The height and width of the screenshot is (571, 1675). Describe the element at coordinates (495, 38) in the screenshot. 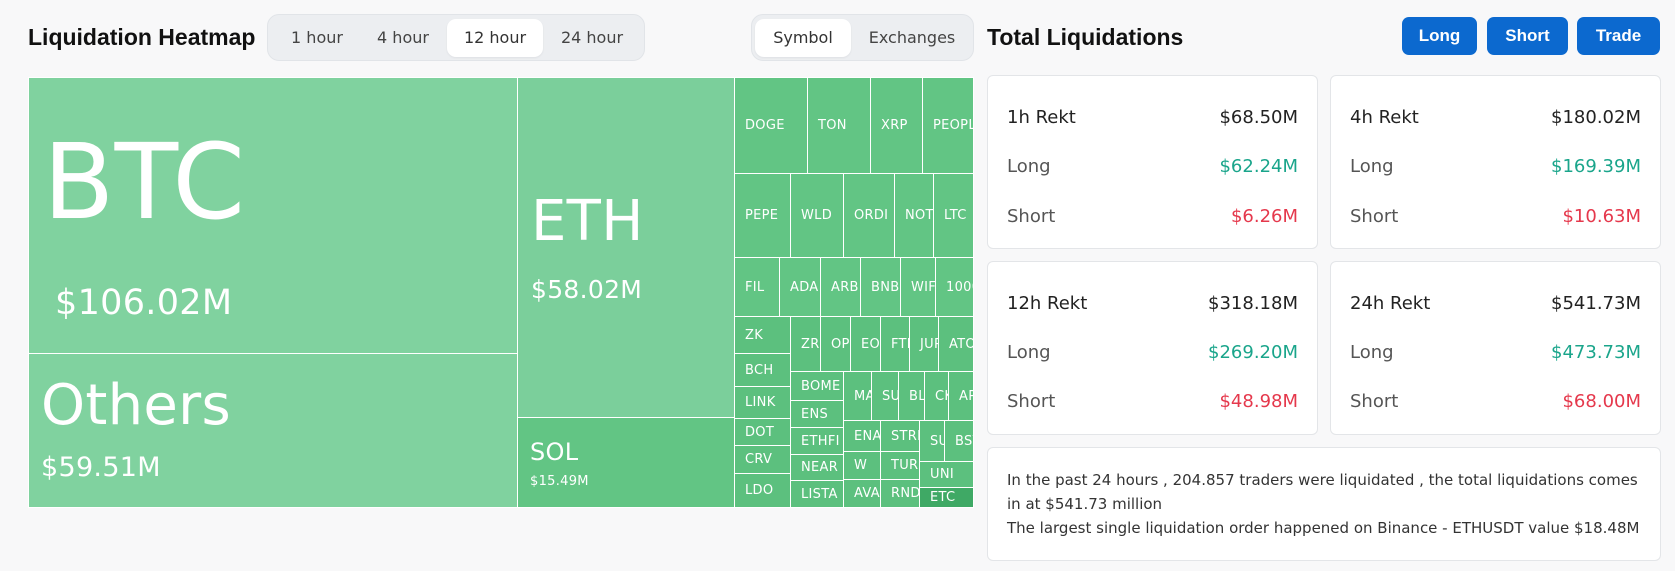

I see `tab-12-hour: 12 hour` at that location.